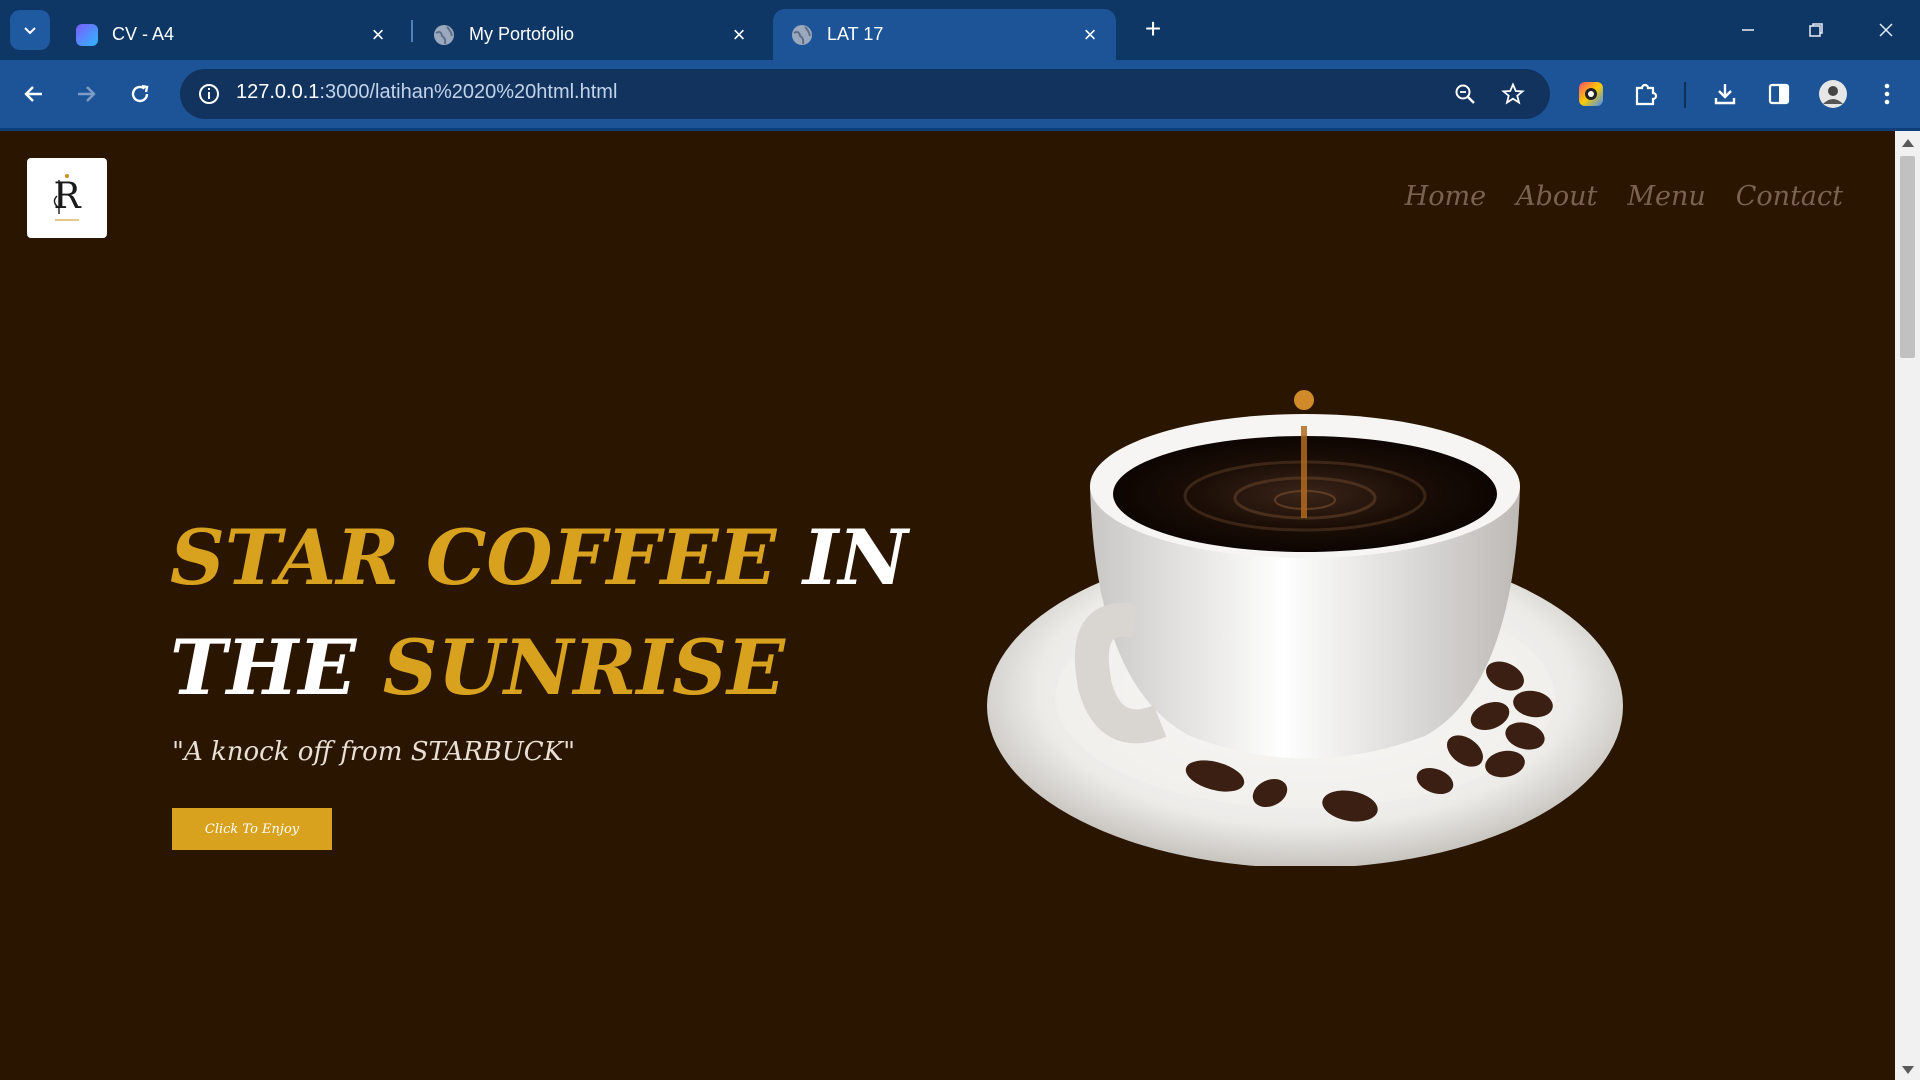 This screenshot has width=1920, height=1080. What do you see at coordinates (1907, 257) in the screenshot?
I see `scrollbar-thumb` at bounding box center [1907, 257].